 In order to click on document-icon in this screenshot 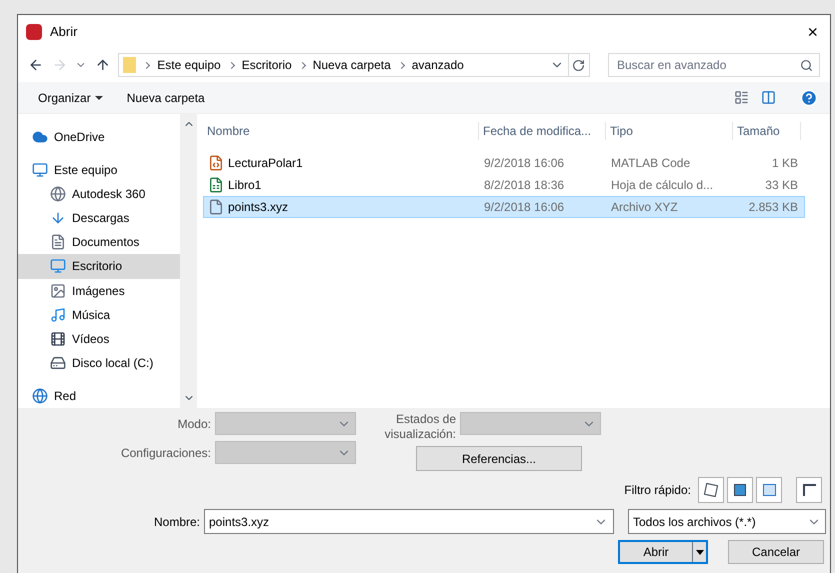, I will do `click(58, 242)`.